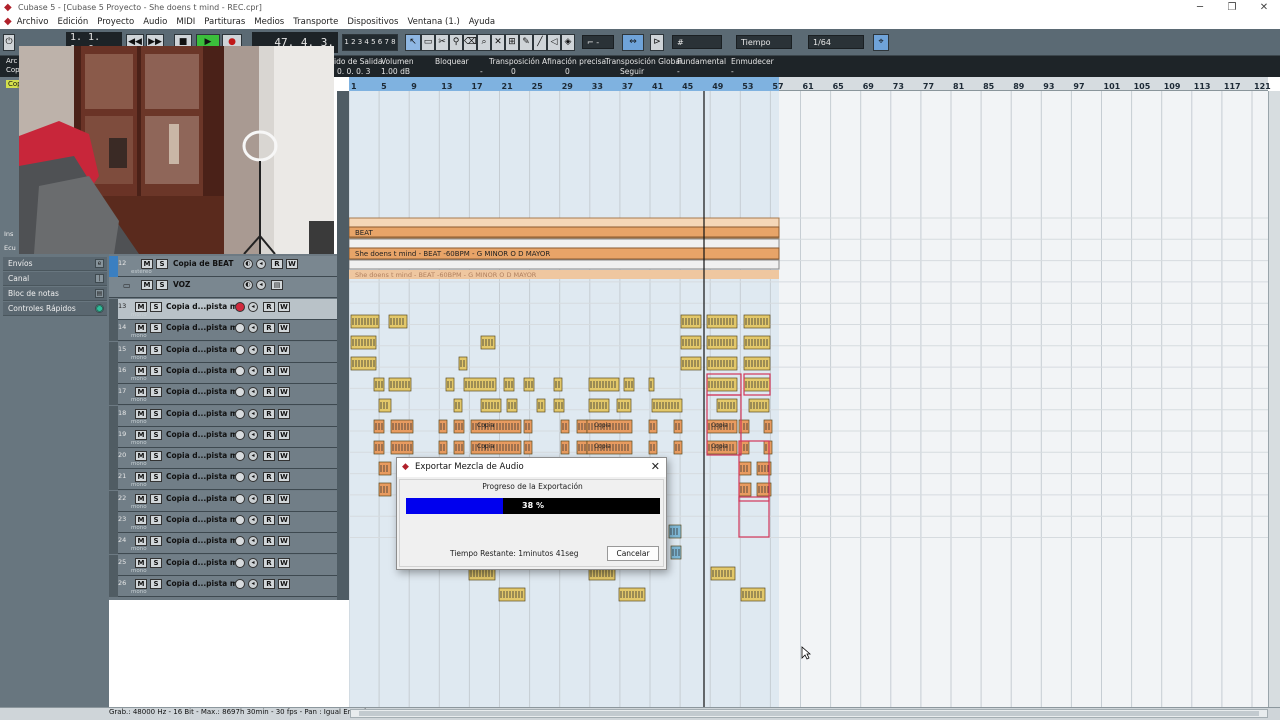  Describe the element at coordinates (456, 42) in the screenshot. I see `glue-tool-icon: ⚲` at that location.